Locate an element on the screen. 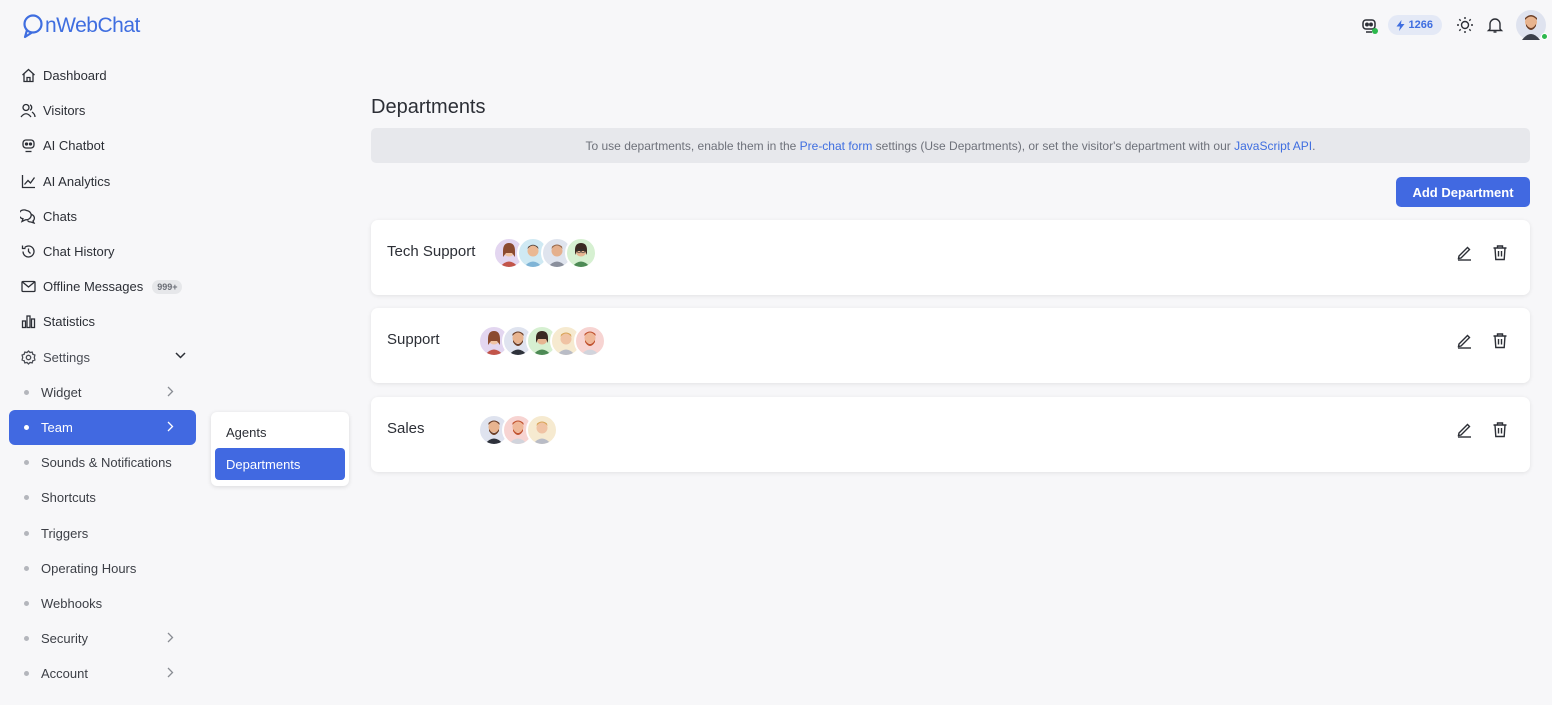 Image resolution: width=1552 pixels, height=705 pixels. home-icon is located at coordinates (28, 75).